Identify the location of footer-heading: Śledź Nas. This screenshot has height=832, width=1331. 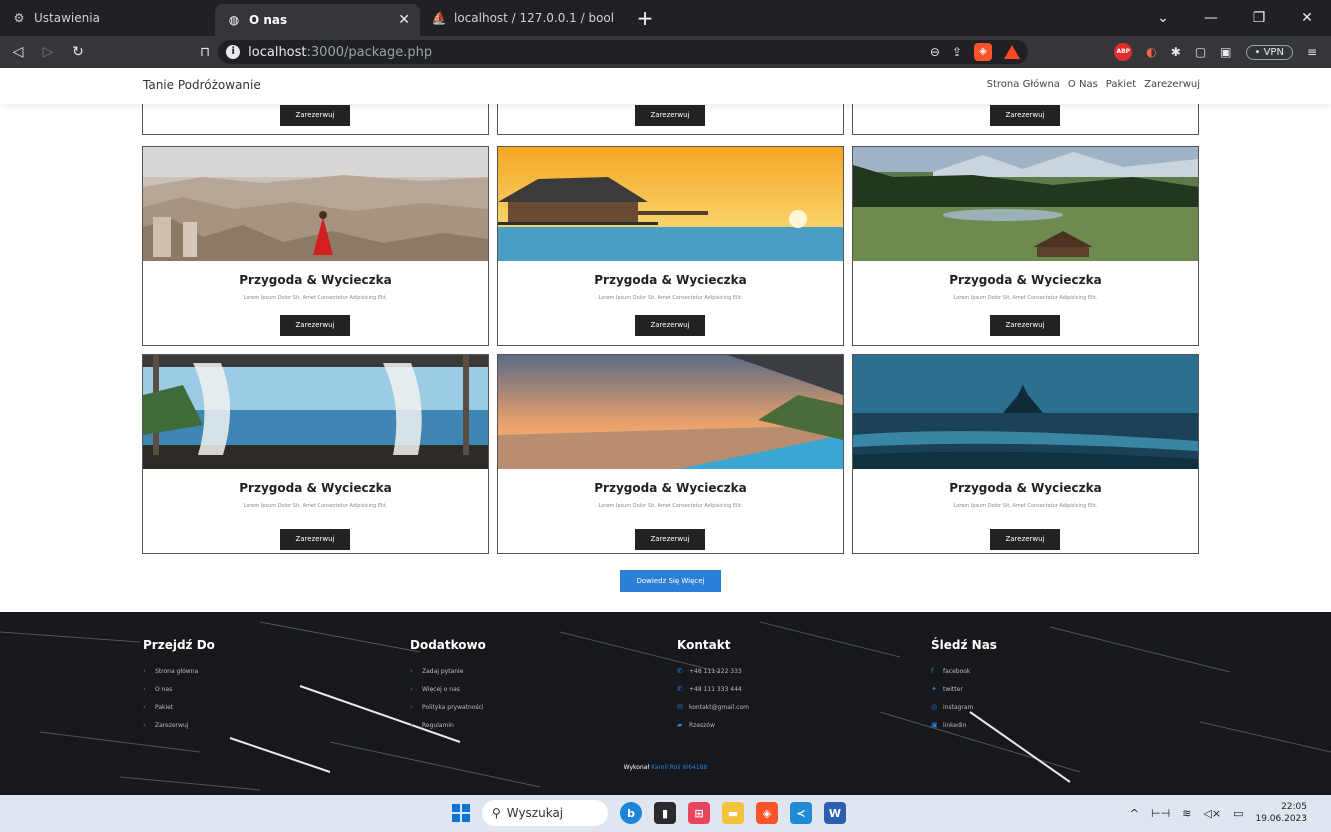
(964, 645).